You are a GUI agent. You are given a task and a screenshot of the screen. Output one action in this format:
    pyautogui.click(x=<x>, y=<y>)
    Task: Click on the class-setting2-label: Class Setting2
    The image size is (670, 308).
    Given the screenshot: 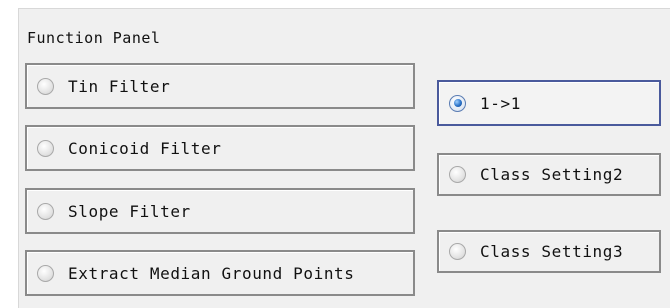 What is the action you would take?
    pyautogui.click(x=552, y=174)
    